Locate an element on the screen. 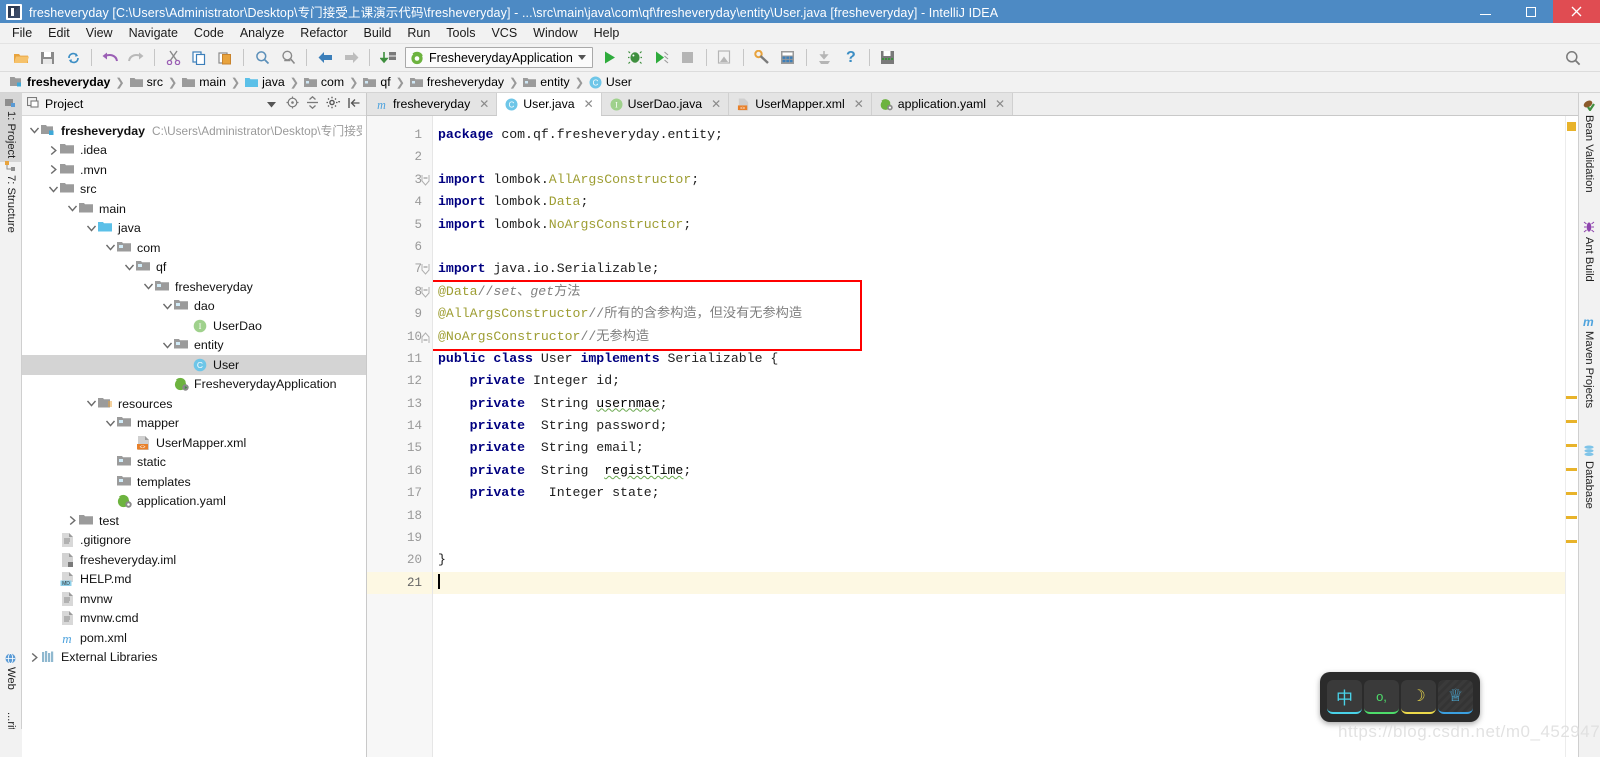  close-icon: ✕ is located at coordinates (859, 104).